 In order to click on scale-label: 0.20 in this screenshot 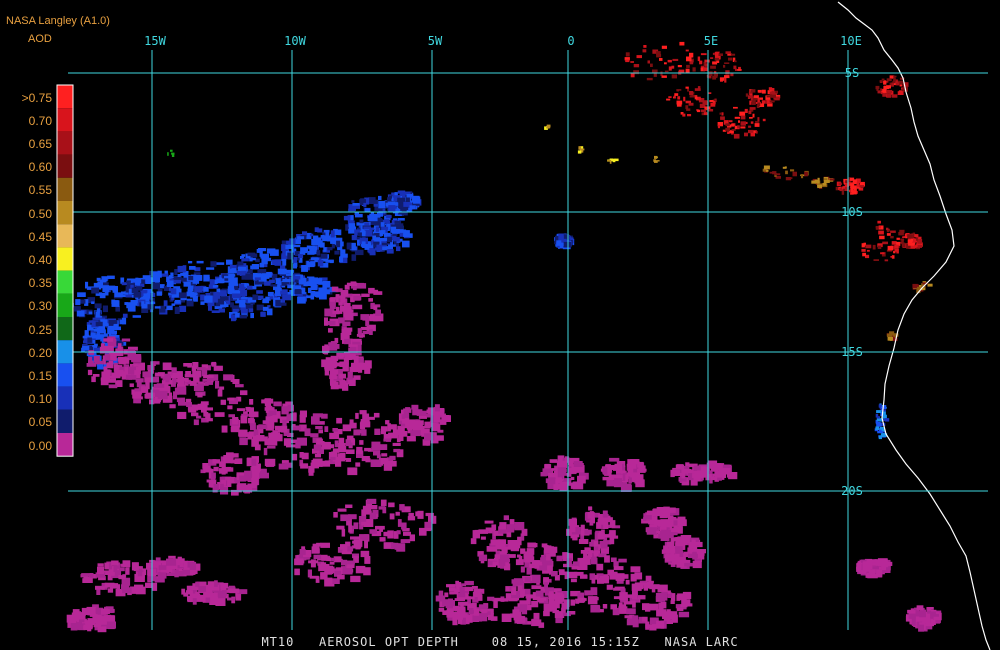, I will do `click(40, 352)`.